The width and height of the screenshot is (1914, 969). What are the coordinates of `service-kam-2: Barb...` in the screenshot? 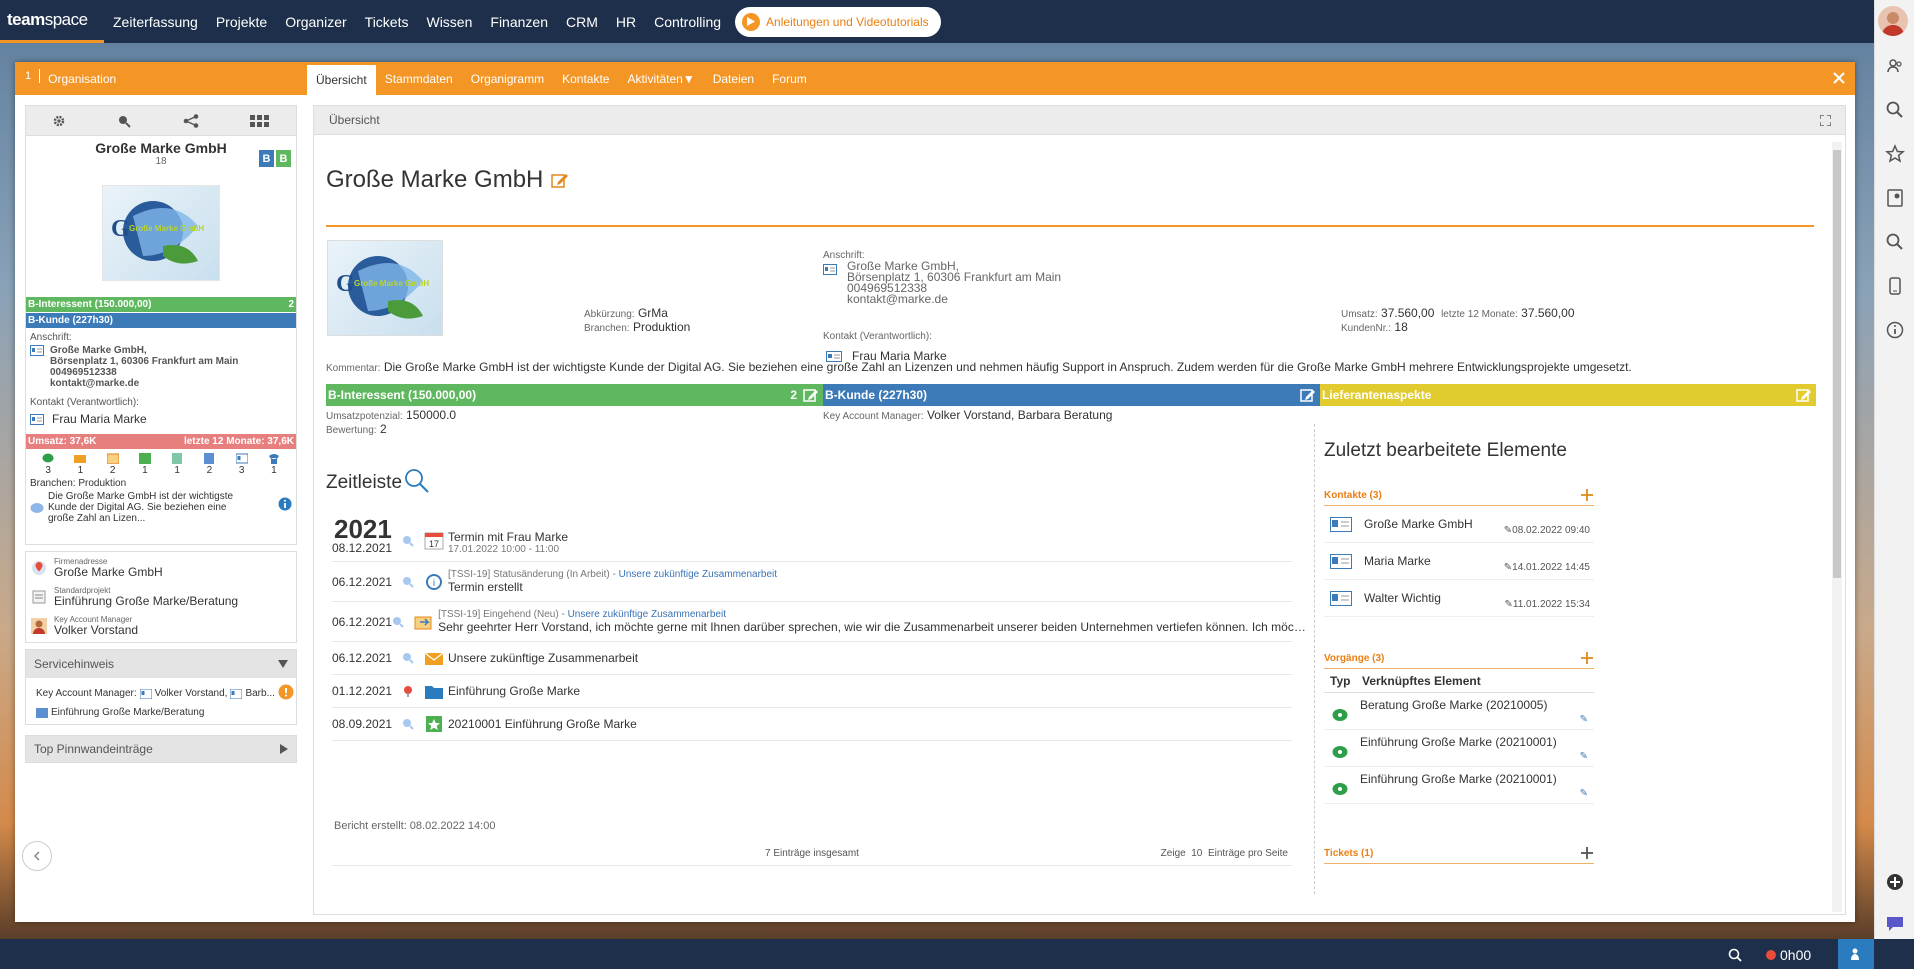 It's located at (259, 693).